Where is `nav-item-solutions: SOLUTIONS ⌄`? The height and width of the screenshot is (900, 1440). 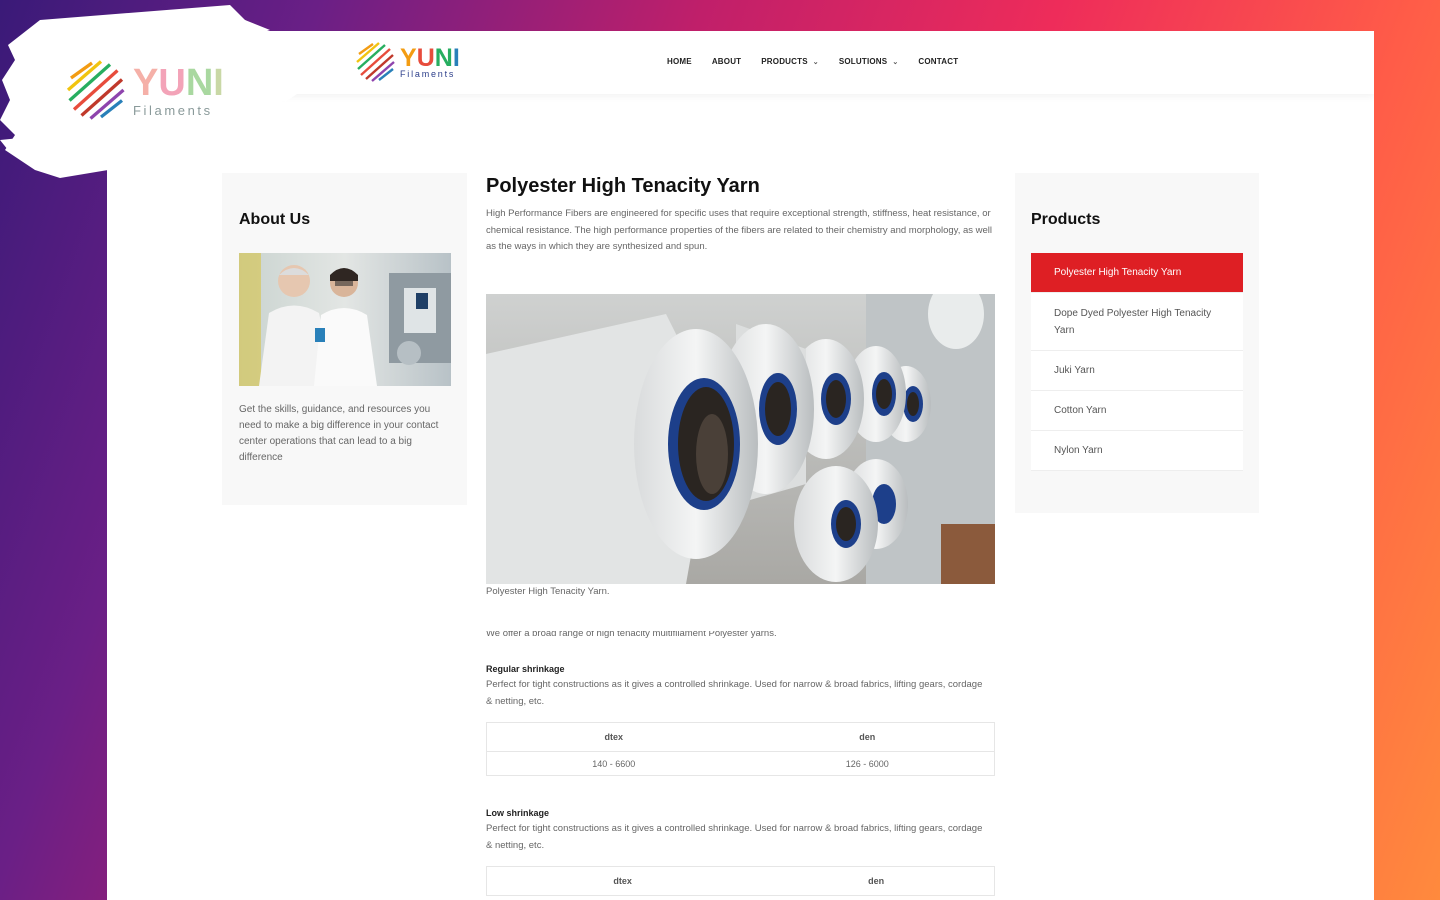 nav-item-solutions: SOLUTIONS ⌄ is located at coordinates (869, 61).